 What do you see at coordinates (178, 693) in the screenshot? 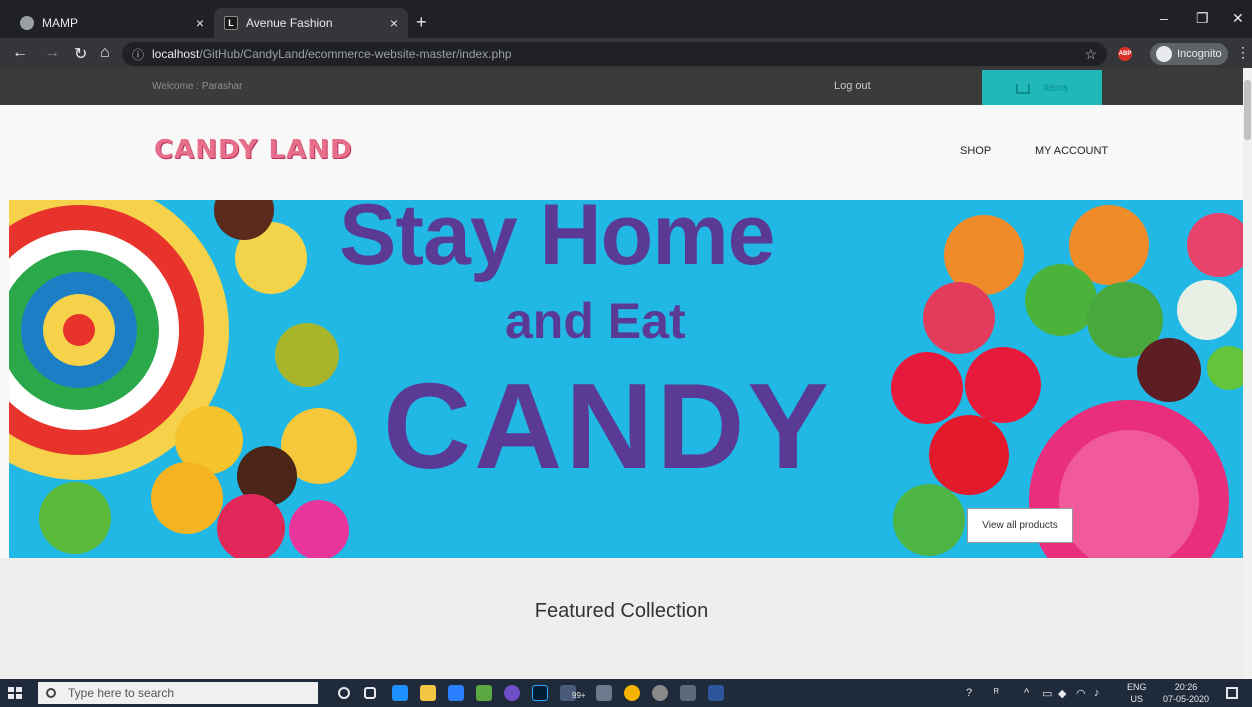
I see `taskbar-search-field: Type here to search` at bounding box center [178, 693].